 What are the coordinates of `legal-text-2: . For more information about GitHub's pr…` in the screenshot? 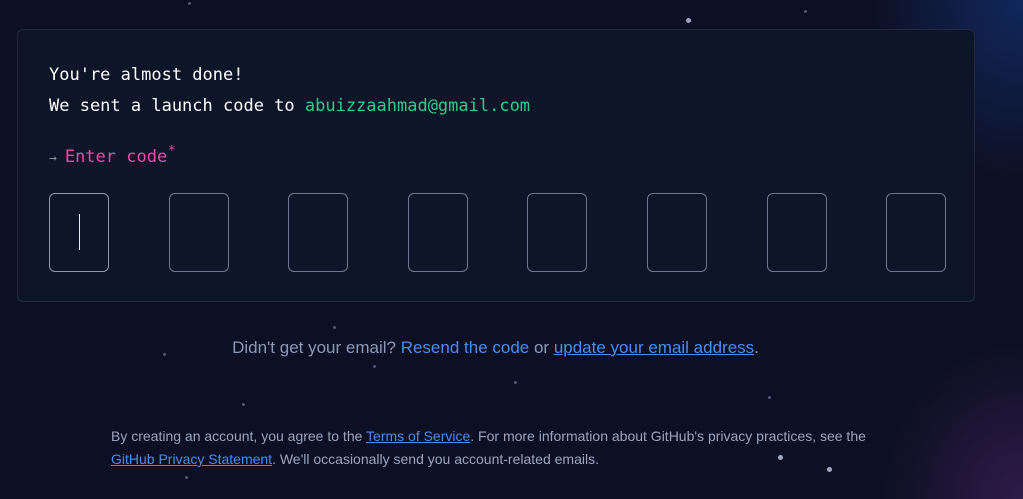 It's located at (668, 436).